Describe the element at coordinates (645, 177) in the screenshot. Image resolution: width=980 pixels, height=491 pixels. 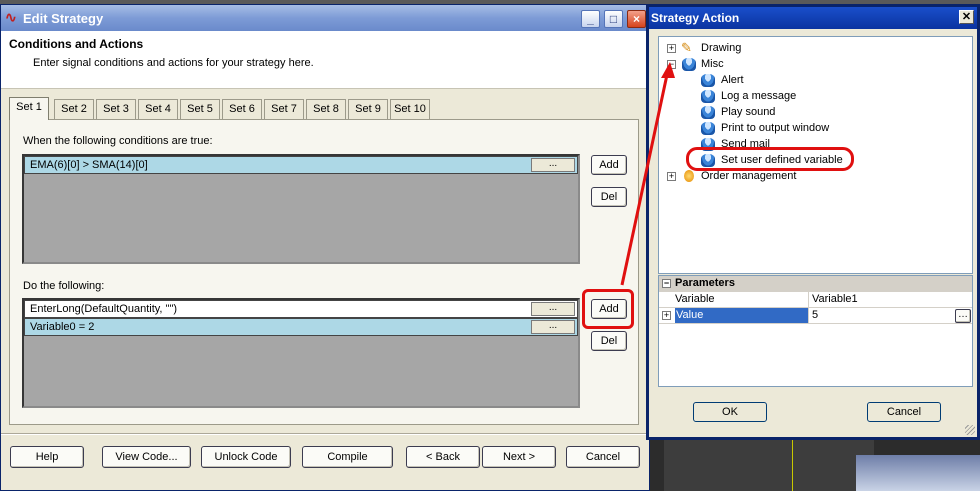
I see `arrow-line` at that location.